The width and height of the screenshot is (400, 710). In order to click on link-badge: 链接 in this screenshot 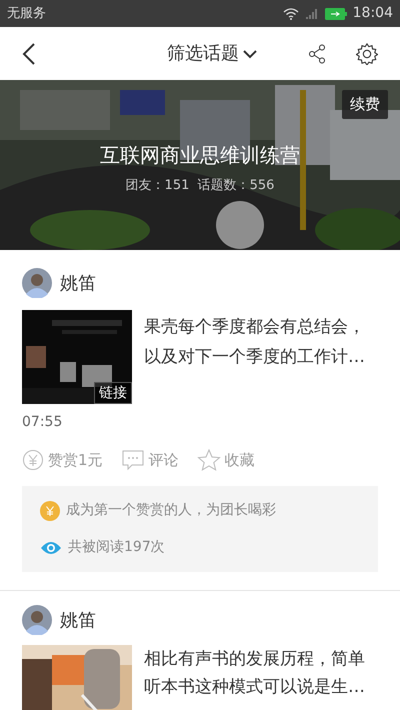, I will do `click(113, 393)`.